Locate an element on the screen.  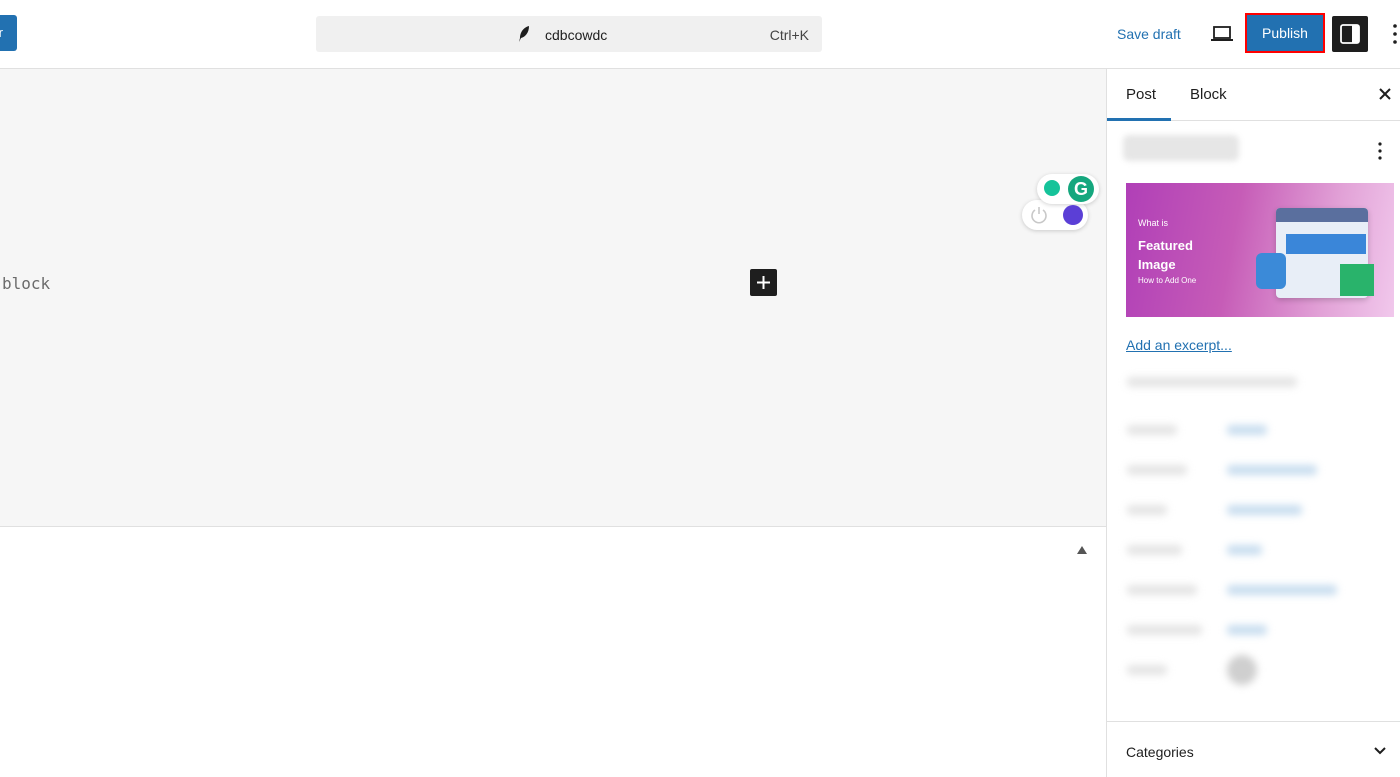
window-image-block is located at coordinates (1357, 280).